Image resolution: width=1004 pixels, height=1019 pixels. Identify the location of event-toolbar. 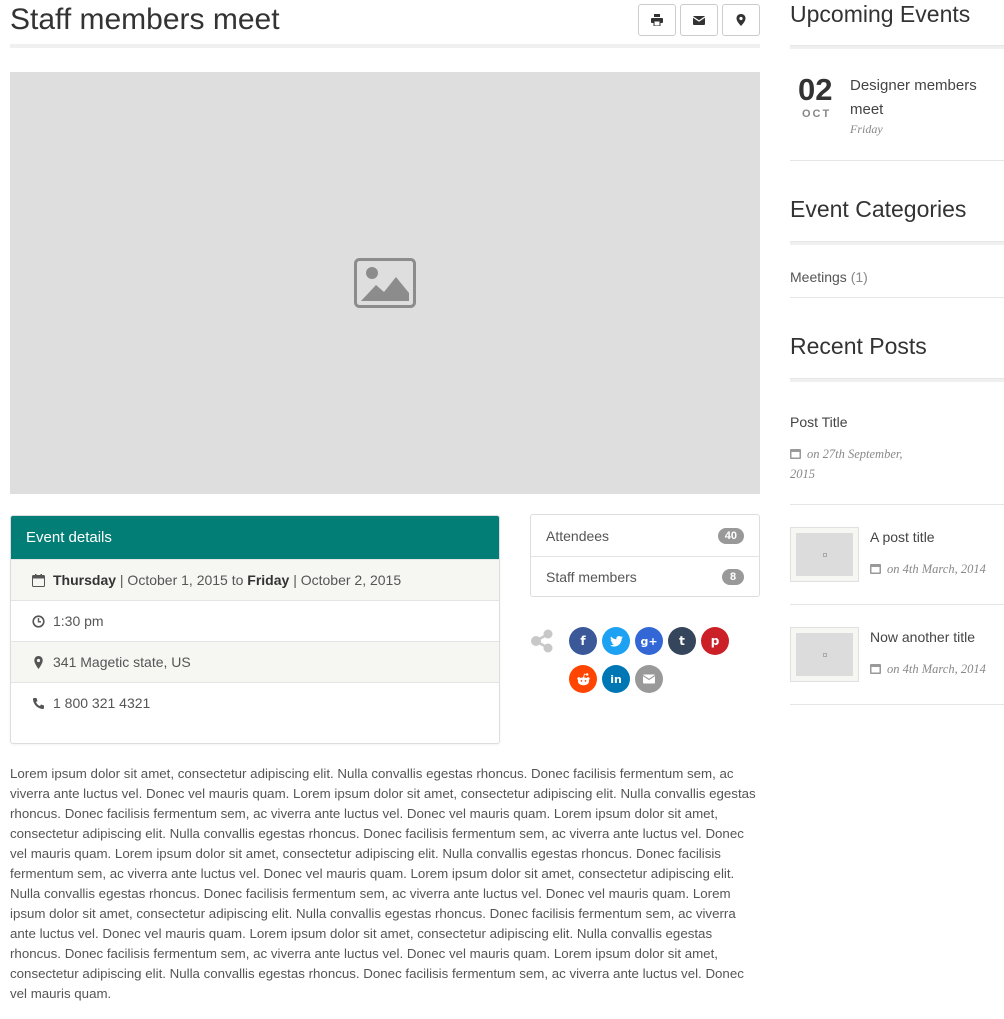
(699, 20).